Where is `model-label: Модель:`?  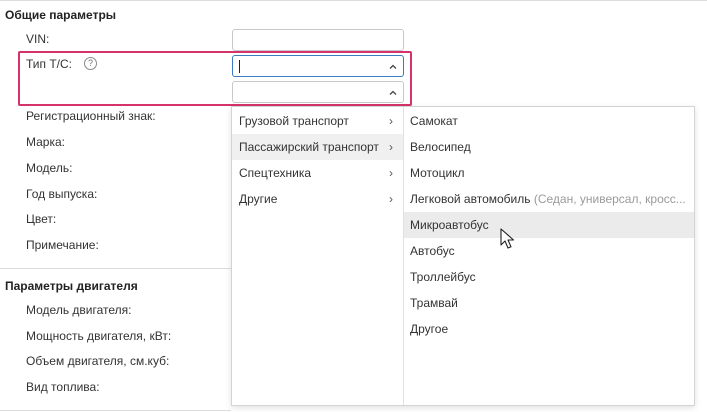
model-label: Модель: is located at coordinates (49, 168).